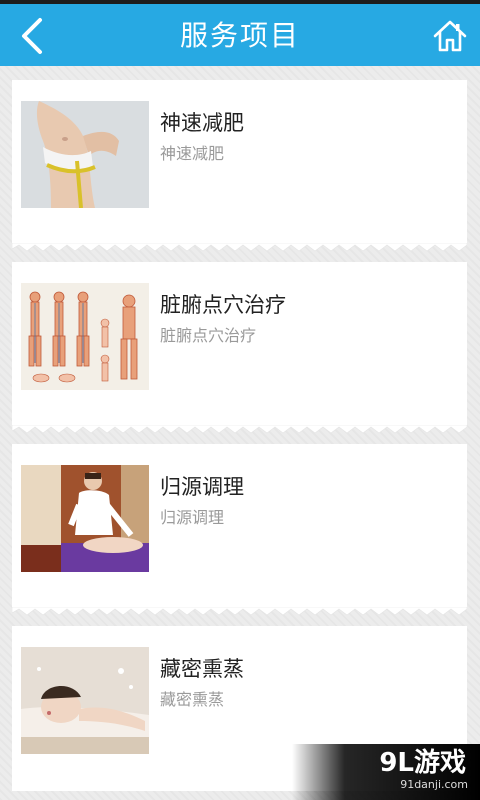  I want to click on page-title: 服务项目, so click(239, 35).